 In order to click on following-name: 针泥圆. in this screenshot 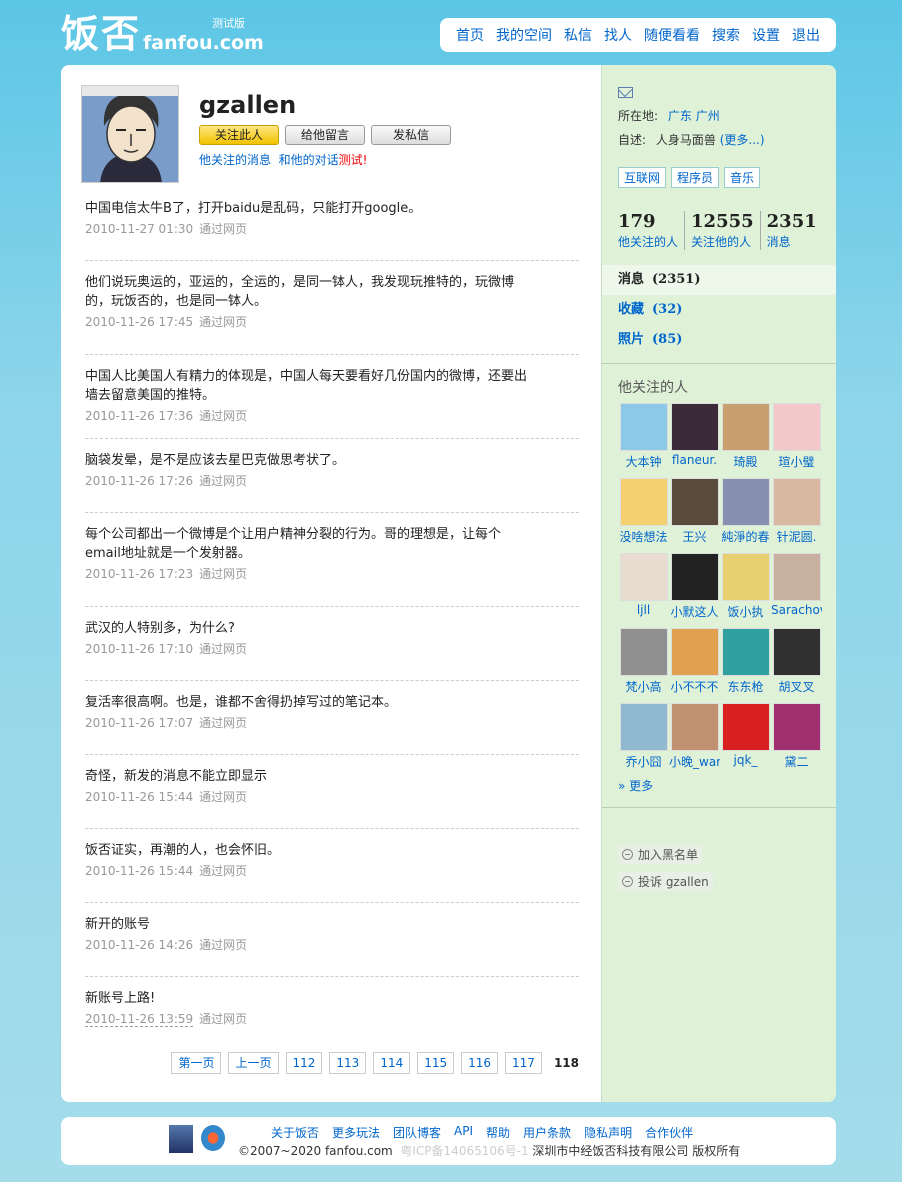, I will do `click(796, 536)`.